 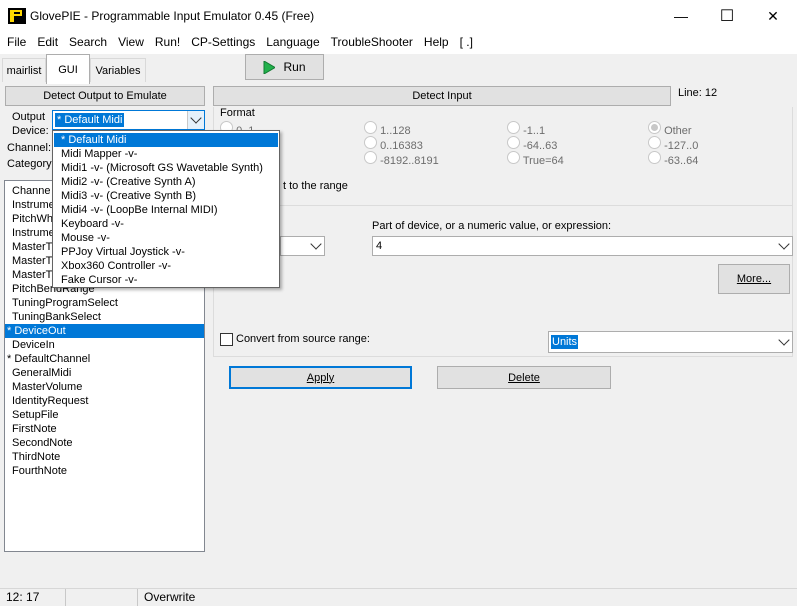 I want to click on apply-button-label: Apply, so click(x=320, y=377).